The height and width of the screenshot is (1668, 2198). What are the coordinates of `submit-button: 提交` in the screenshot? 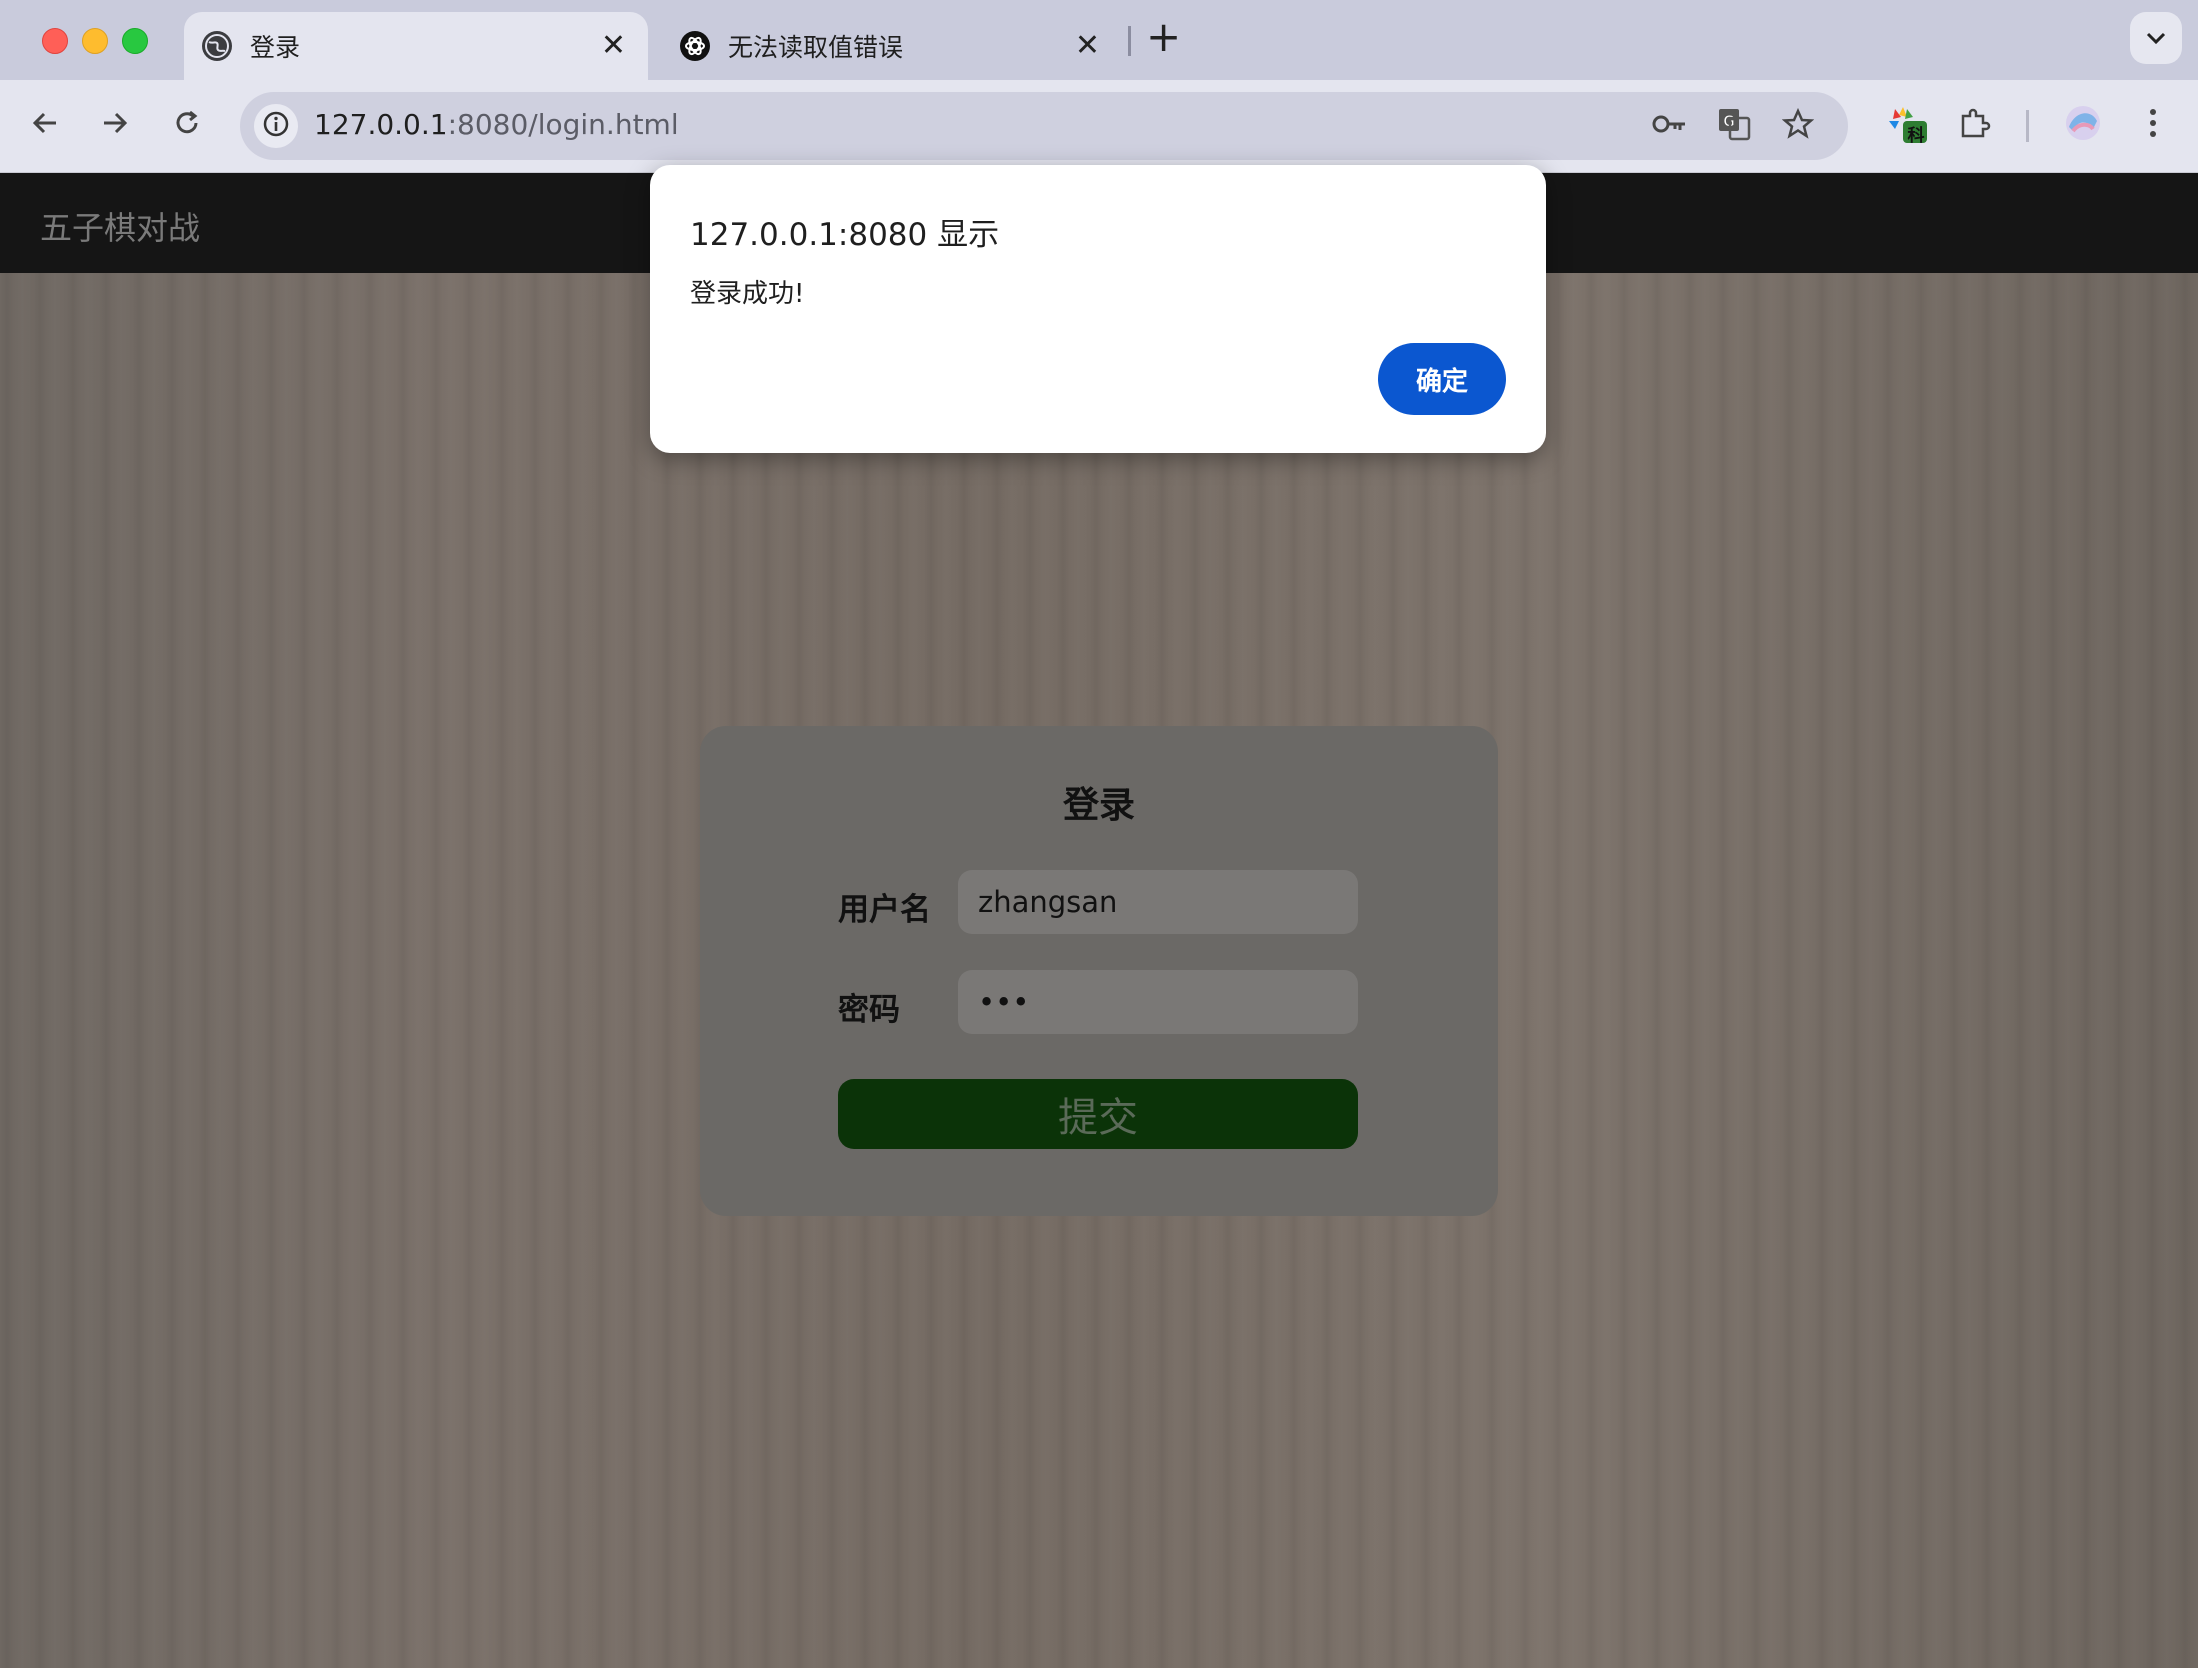 It's located at (1098, 1114).